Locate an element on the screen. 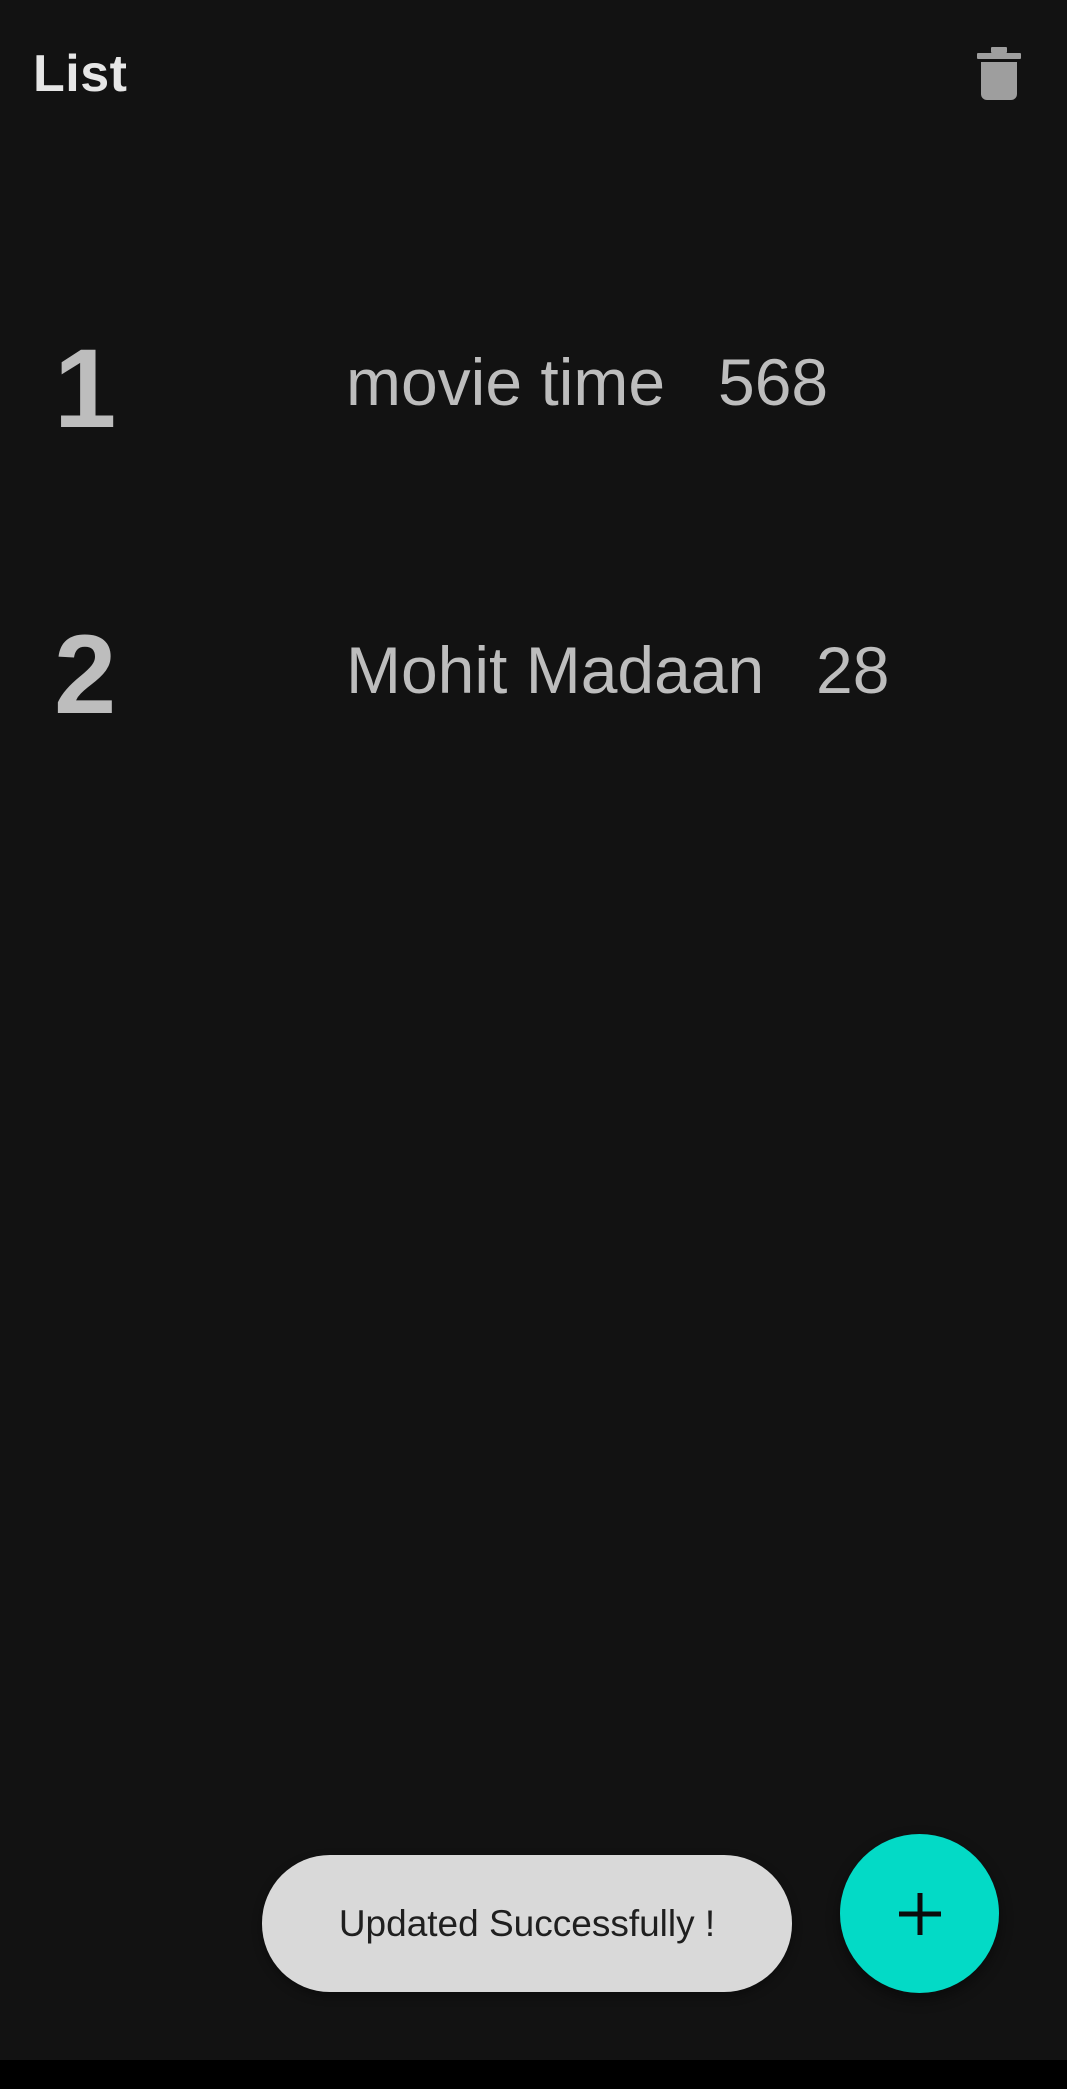 Image resolution: width=1067 pixels, height=2089 pixels. list-item: 2 Mohit Madaan 28 is located at coordinates (533, 643).